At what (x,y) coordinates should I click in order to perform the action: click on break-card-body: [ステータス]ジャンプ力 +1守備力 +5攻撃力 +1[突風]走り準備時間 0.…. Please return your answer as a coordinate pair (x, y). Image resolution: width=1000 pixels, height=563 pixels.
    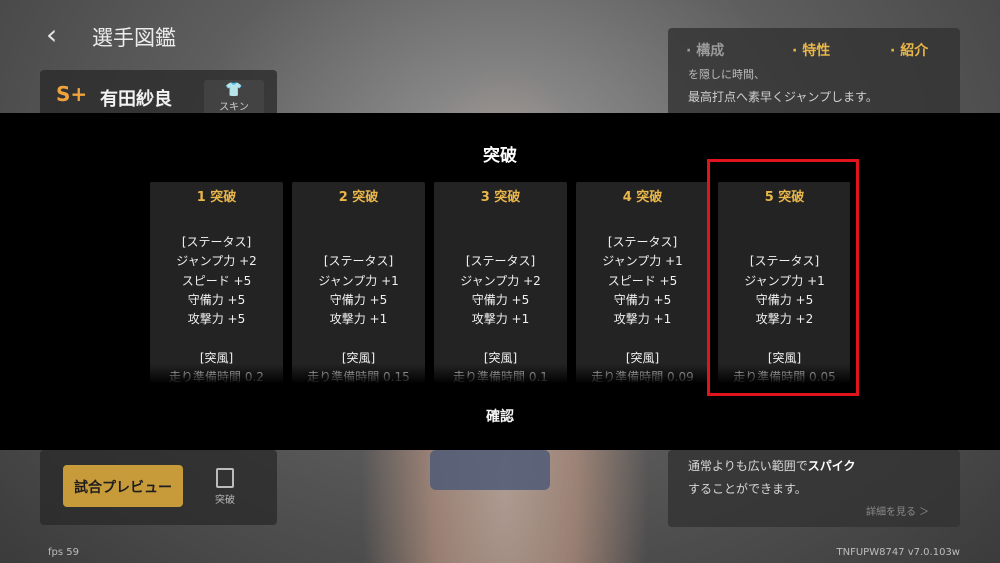
    Looking at the image, I should click on (358, 308).